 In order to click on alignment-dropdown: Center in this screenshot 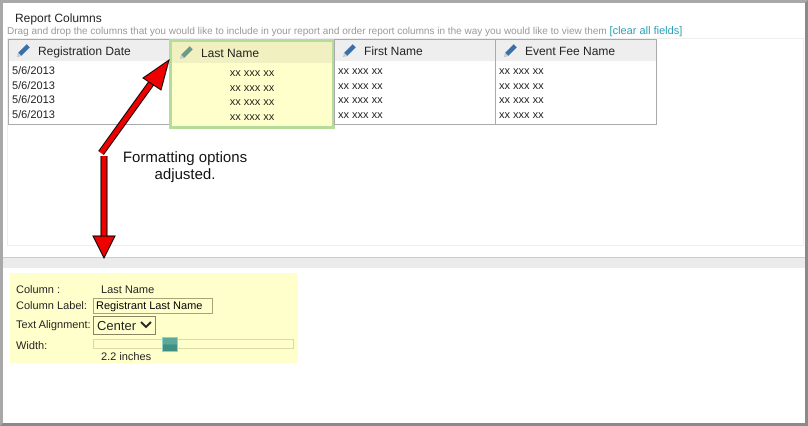, I will do `click(124, 325)`.